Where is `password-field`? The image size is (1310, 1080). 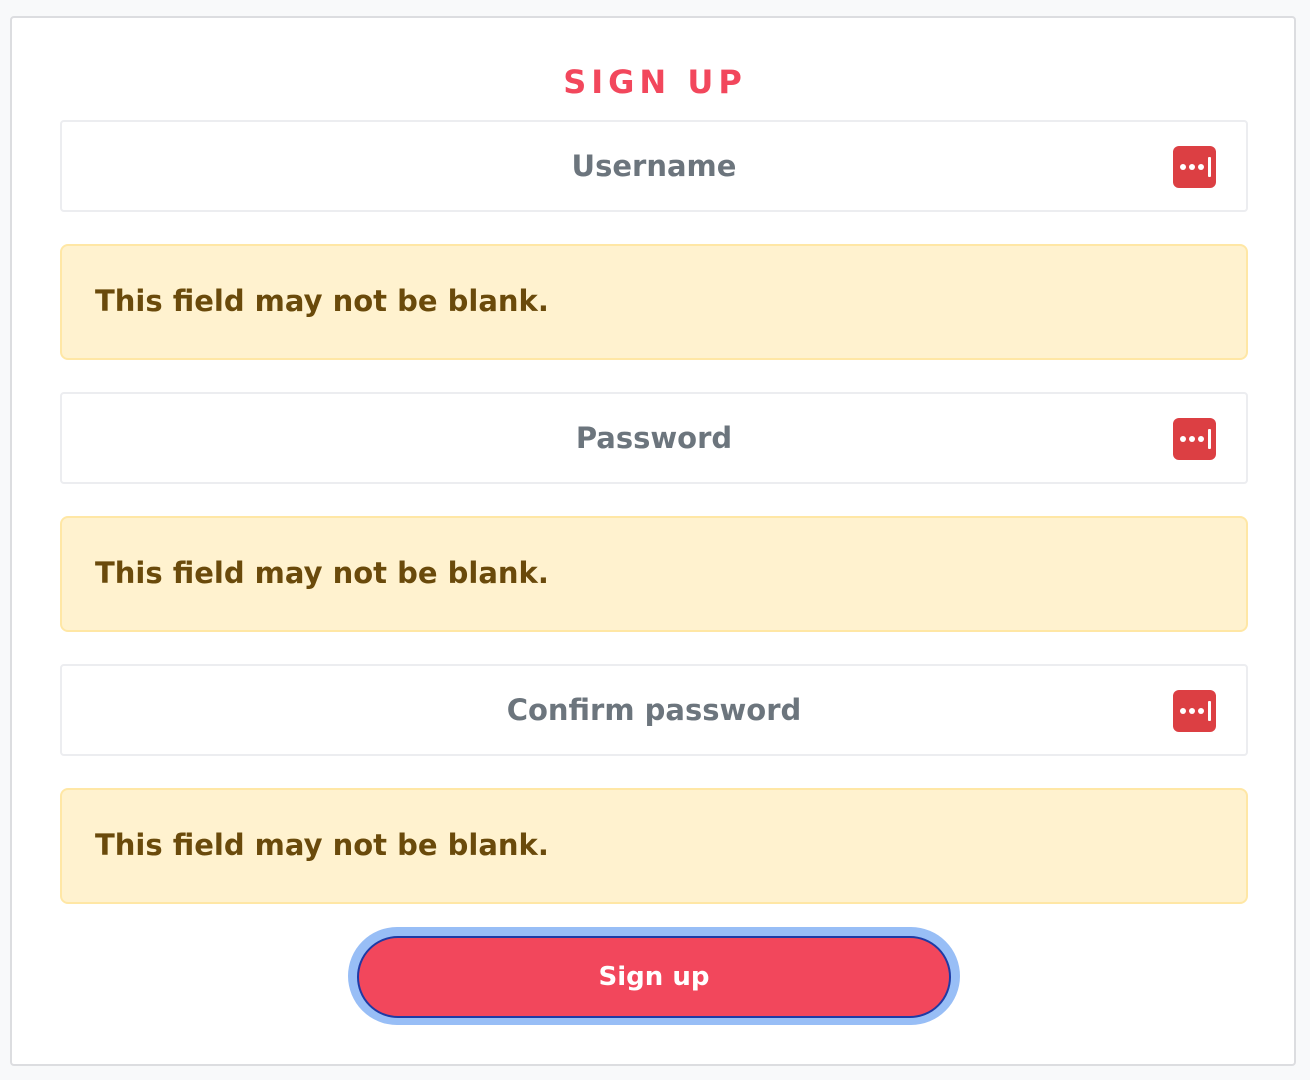
password-field is located at coordinates (654, 438).